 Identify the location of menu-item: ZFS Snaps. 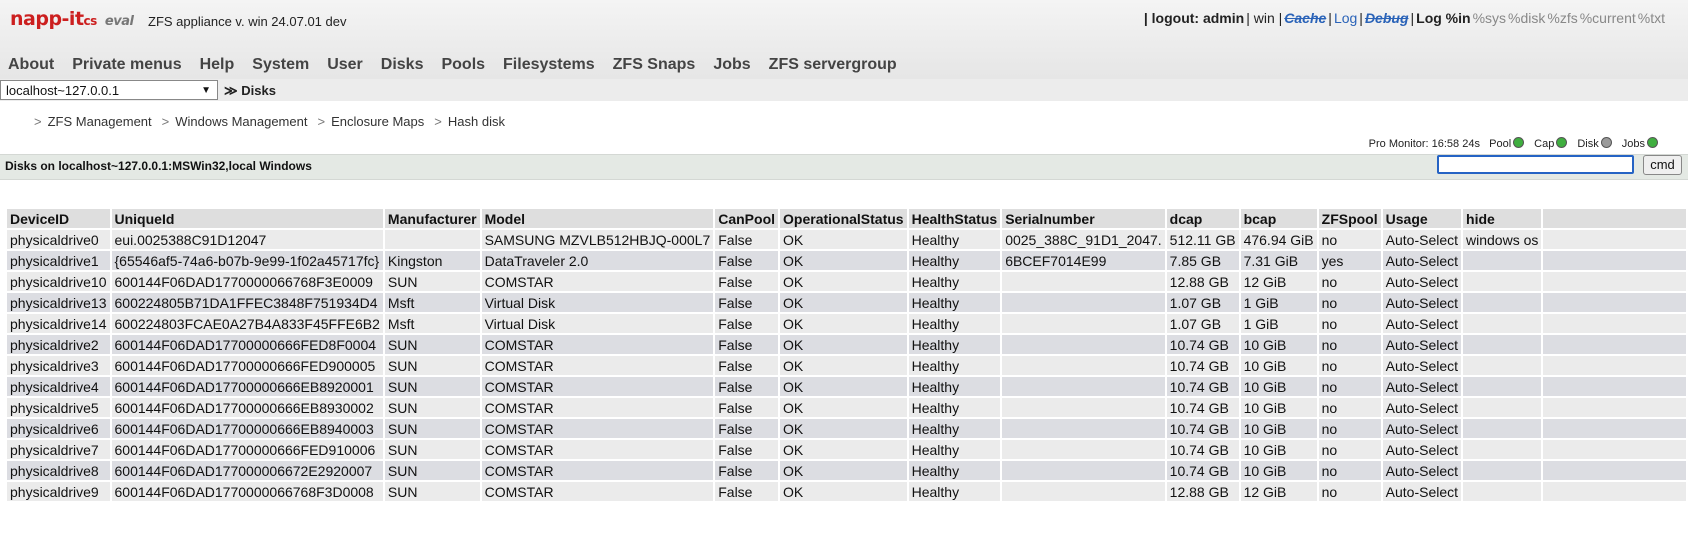
(654, 64).